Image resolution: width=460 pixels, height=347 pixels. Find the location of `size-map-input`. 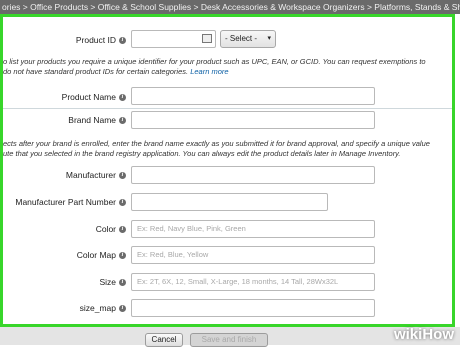

size-map-input is located at coordinates (253, 308).